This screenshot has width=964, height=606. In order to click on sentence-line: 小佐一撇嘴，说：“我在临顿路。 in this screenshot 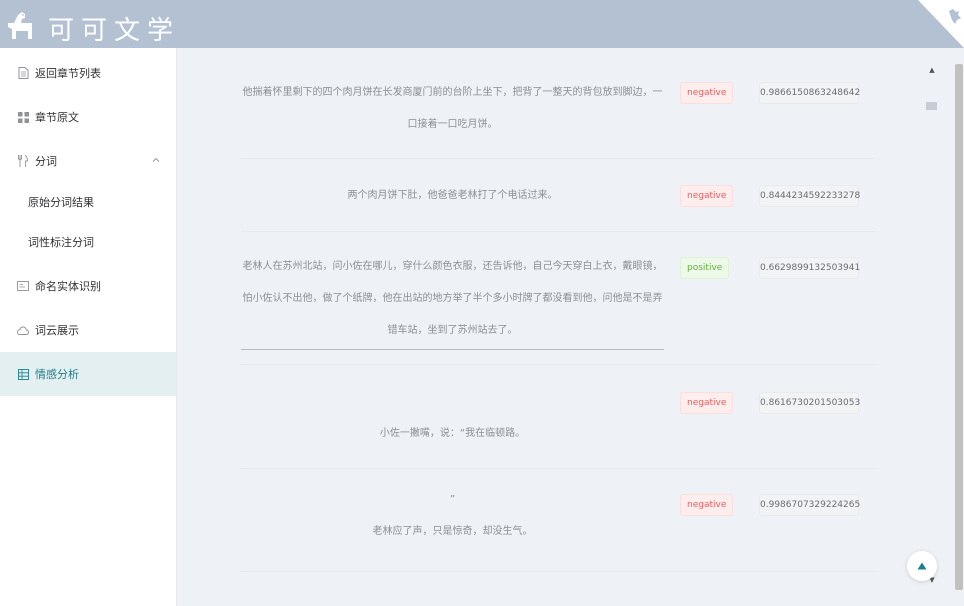, I will do `click(452, 433)`.